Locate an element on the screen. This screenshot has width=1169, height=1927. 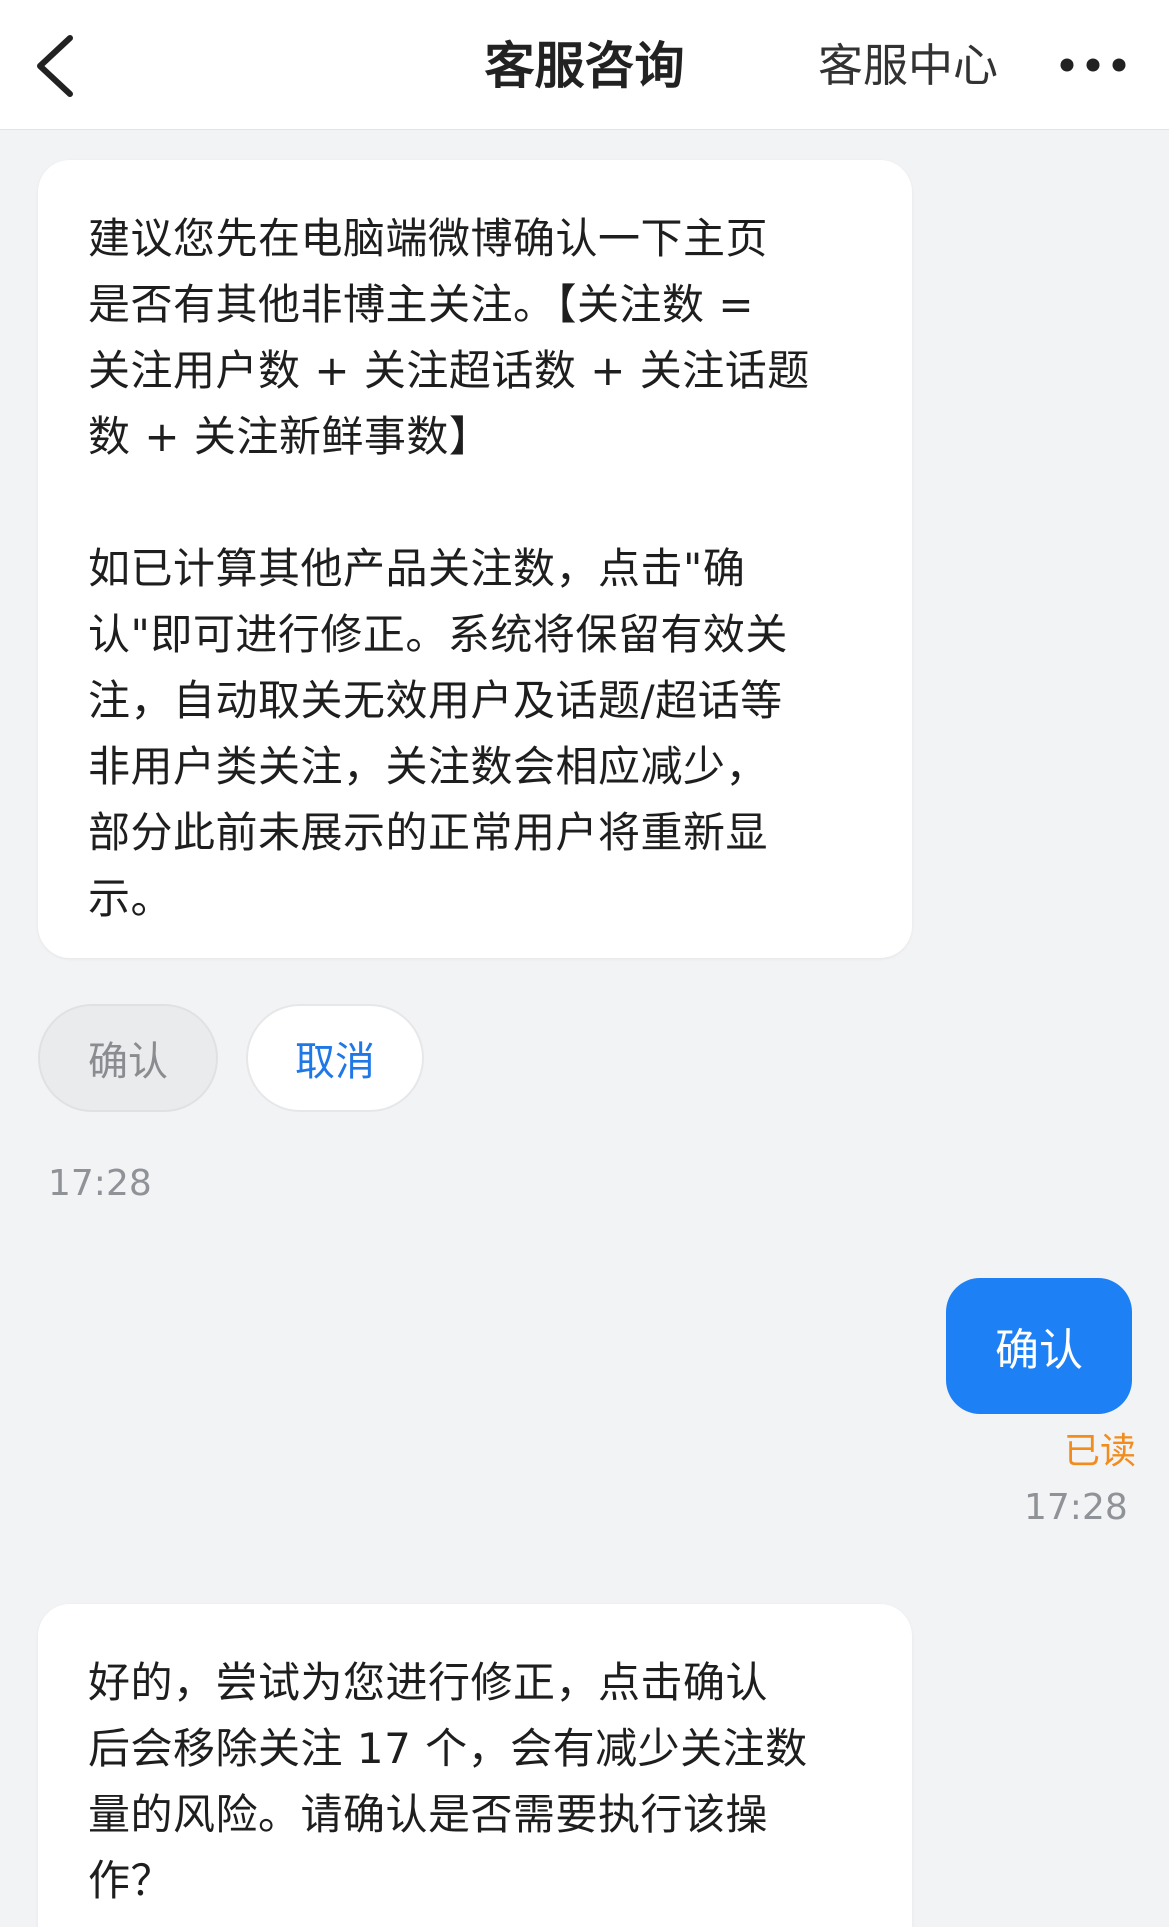
user-message-text: 确认 is located at coordinates (1039, 1350).